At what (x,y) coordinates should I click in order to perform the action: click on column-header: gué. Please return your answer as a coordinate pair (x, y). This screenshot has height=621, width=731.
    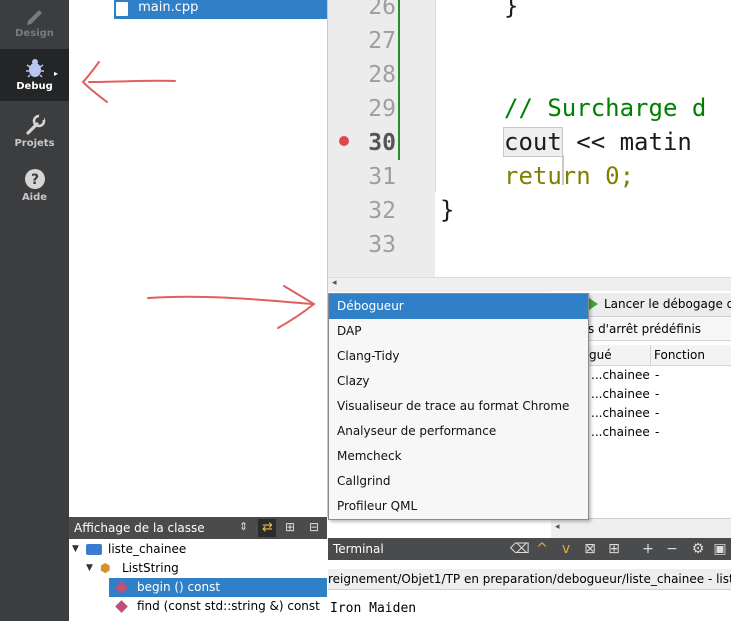
    Looking at the image, I should click on (600, 355).